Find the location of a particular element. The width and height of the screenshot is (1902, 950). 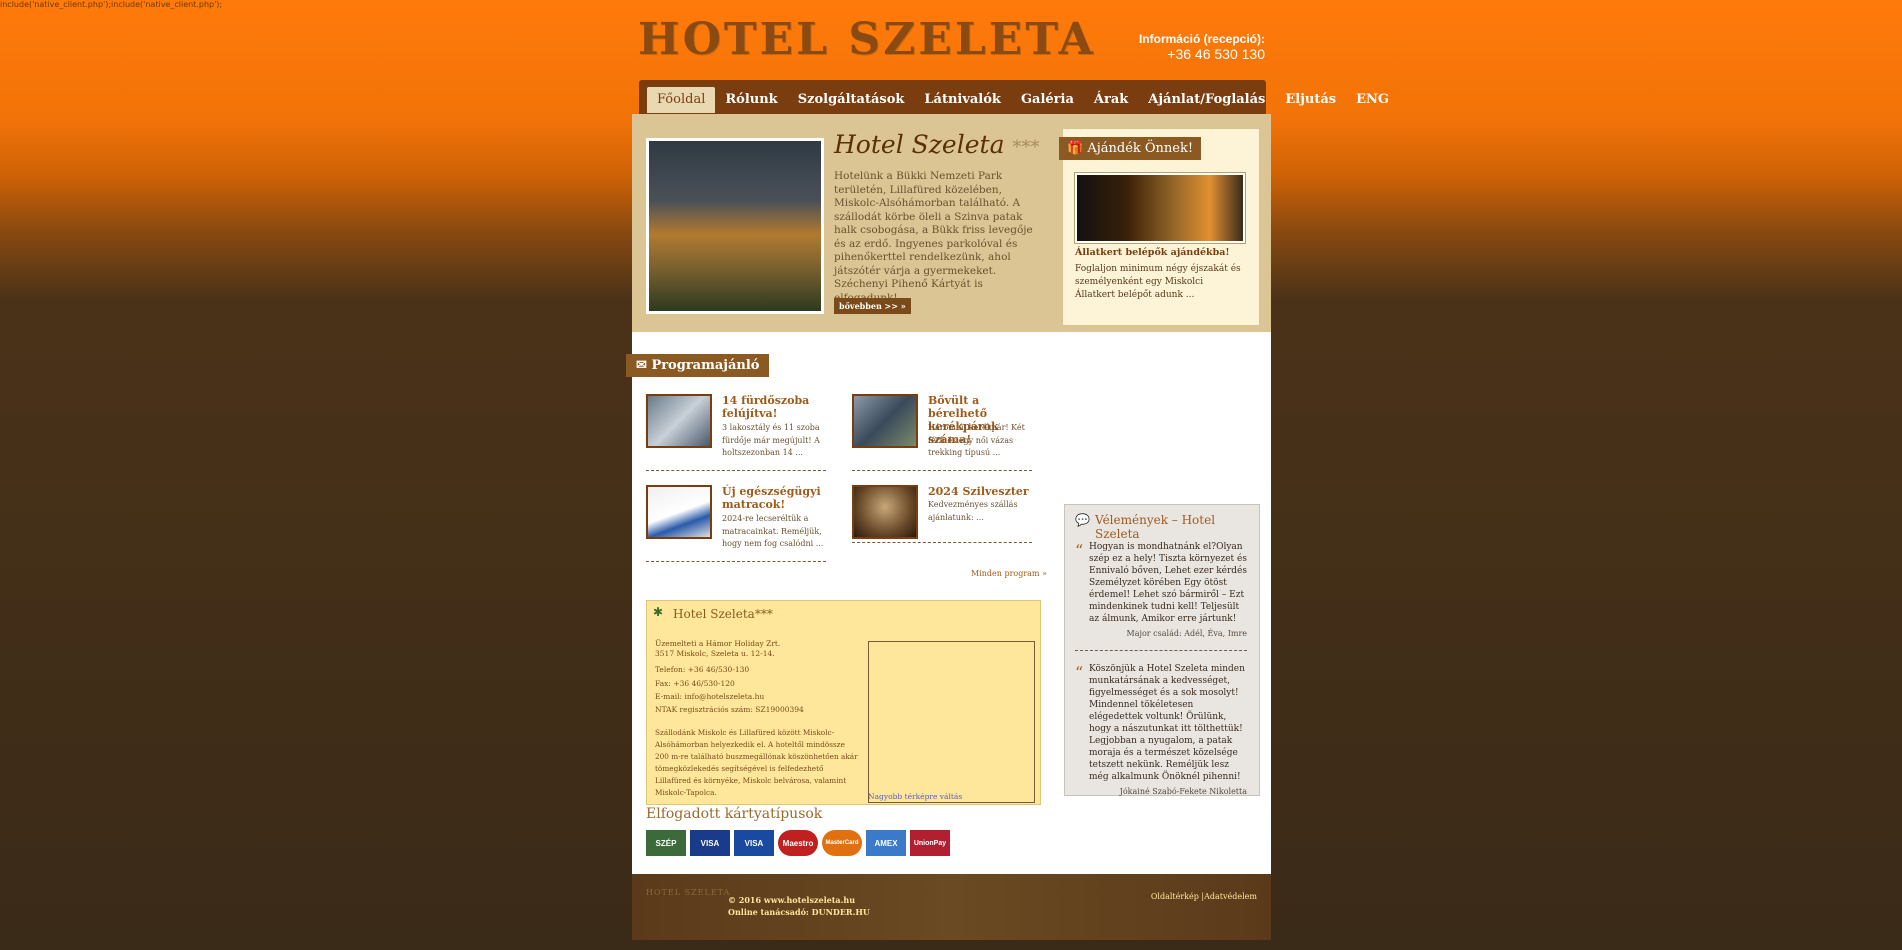

credit-text: Online tanácsadó: DUNDER.HU is located at coordinates (799, 912).